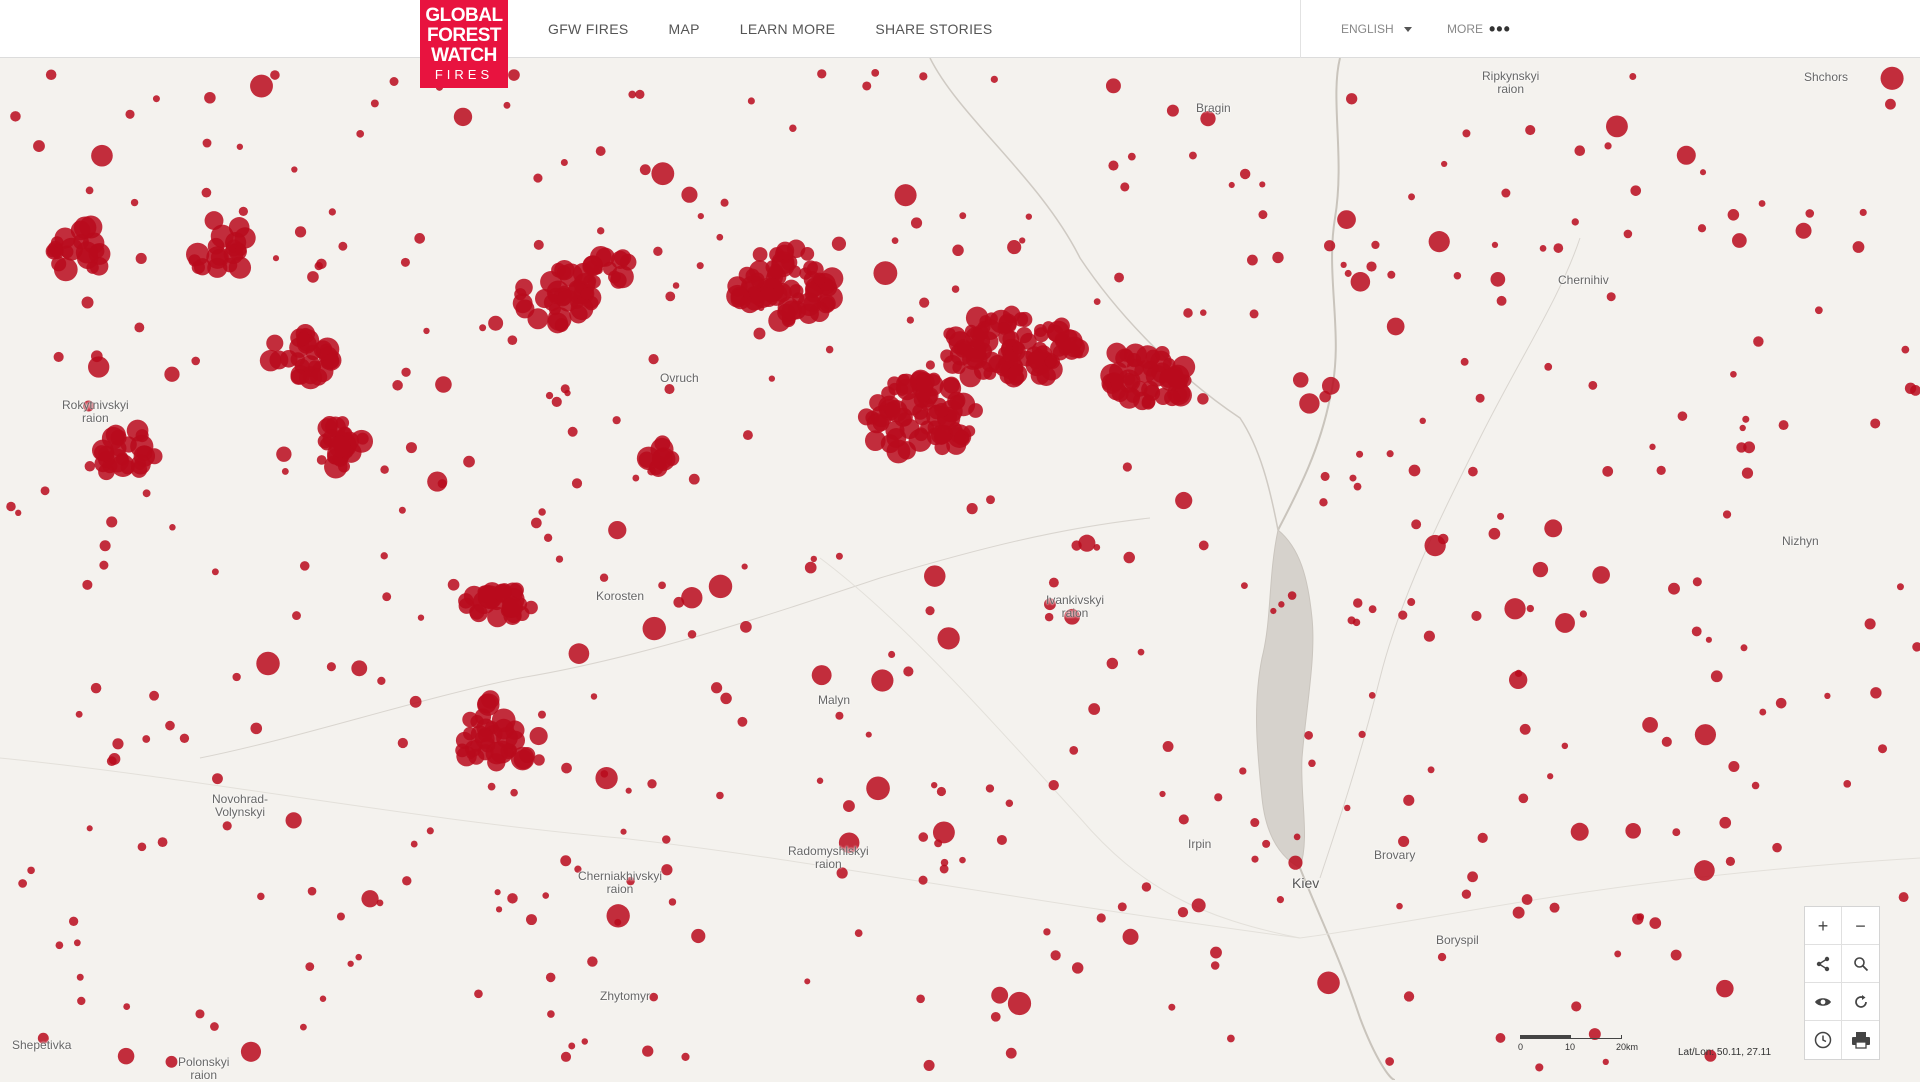 Image resolution: width=1920 pixels, height=1082 pixels. What do you see at coordinates (1479, 29) in the screenshot?
I see `more-menu-button: MORE •••` at bounding box center [1479, 29].